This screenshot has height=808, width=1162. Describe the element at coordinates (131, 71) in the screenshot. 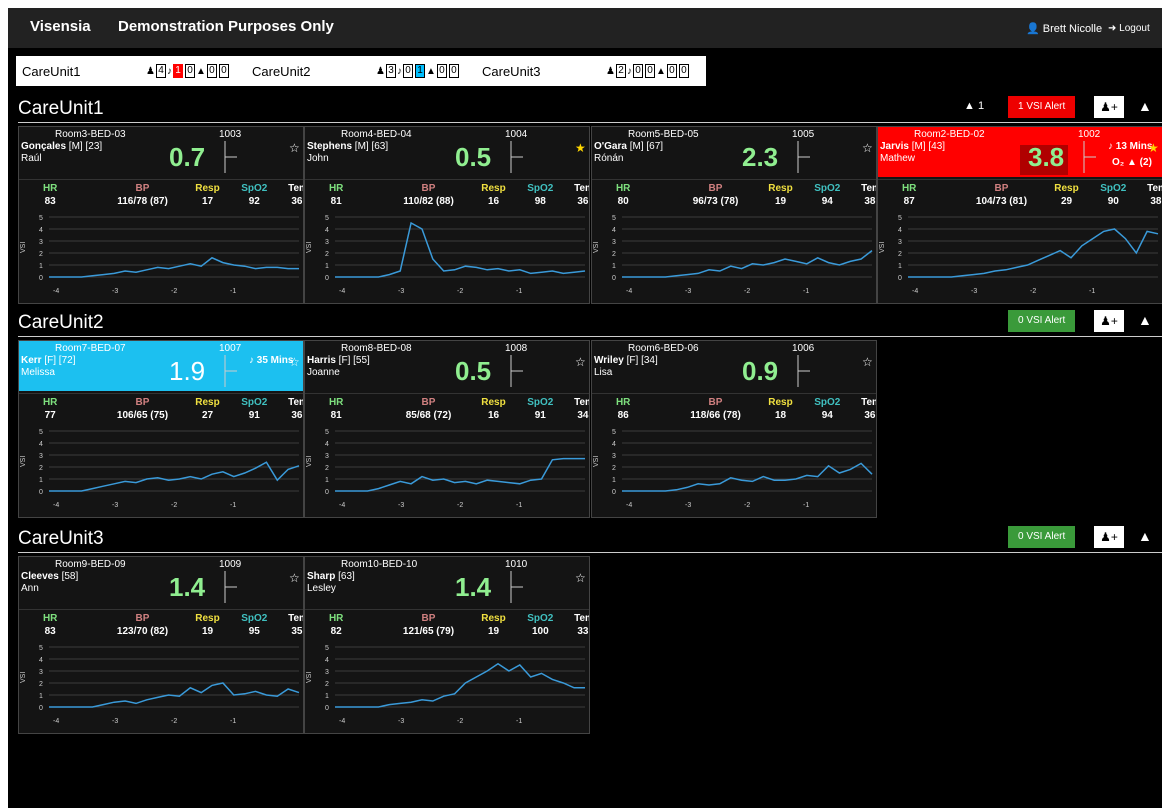

I see `tab-careunit1: CareUnit1 ♟ 4 ♪ 1 0 ▲ 0 0` at that location.